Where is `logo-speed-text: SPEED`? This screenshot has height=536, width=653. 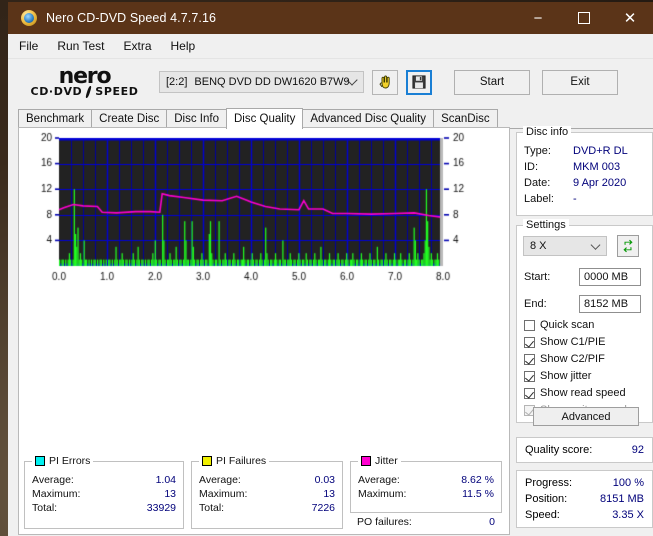
logo-speed-text: SPEED is located at coordinates (117, 91).